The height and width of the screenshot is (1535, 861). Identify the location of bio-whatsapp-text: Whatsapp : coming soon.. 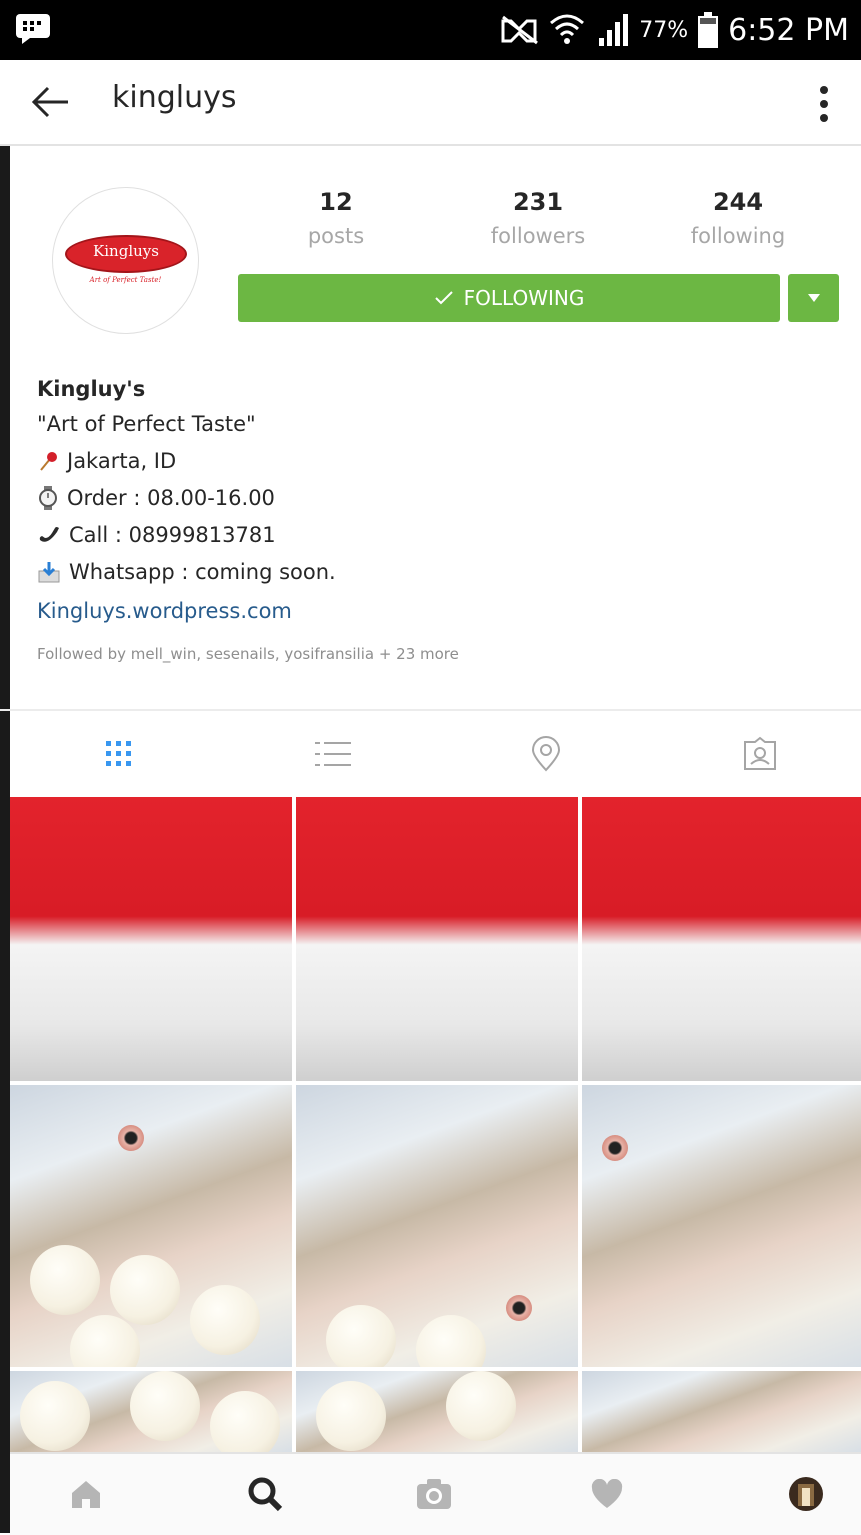
(202, 572).